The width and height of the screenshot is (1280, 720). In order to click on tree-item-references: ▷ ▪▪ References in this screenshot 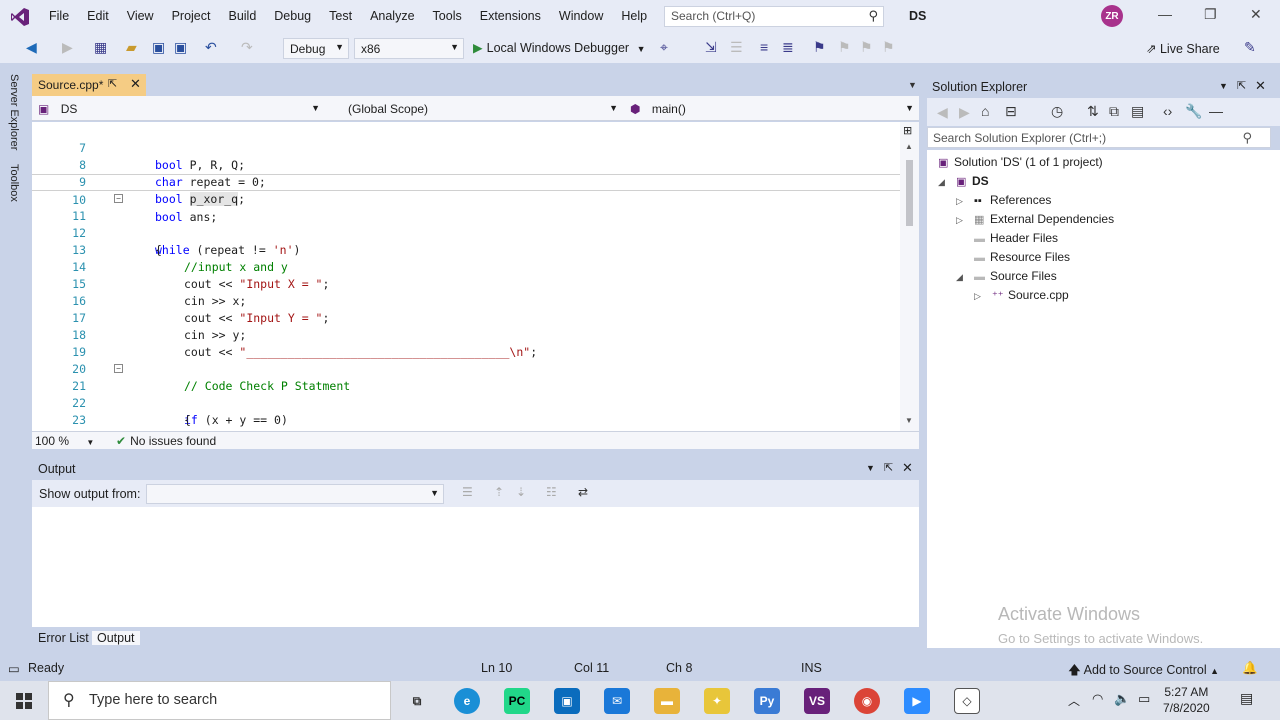, I will do `click(1003, 200)`.